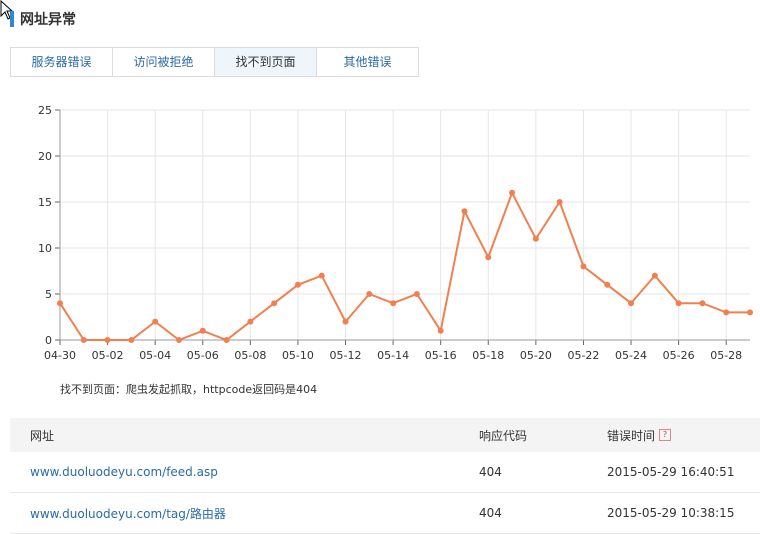  What do you see at coordinates (189, 389) in the screenshot?
I see `chart-caption: 找不到页面：爬虫发起抓取，httpcode返回码是404` at bounding box center [189, 389].